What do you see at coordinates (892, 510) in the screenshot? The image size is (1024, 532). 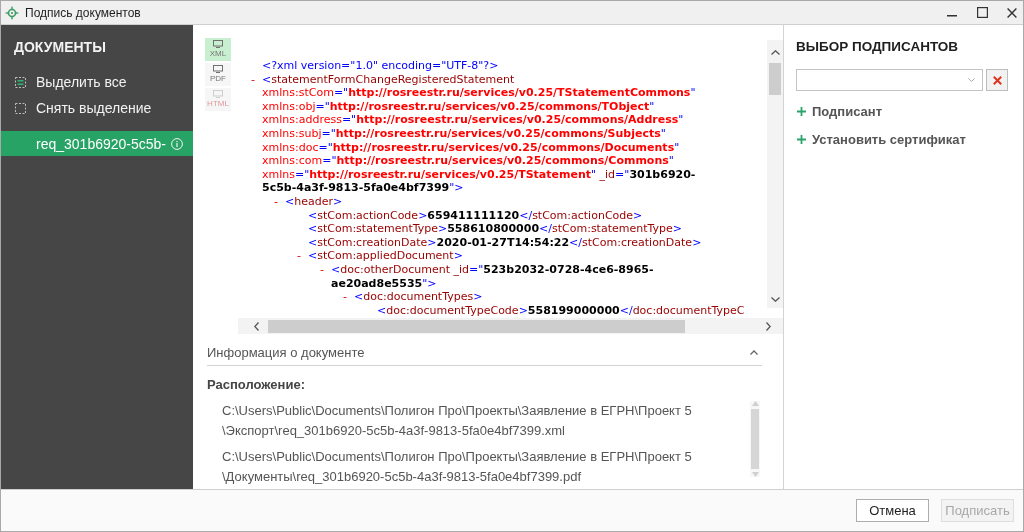 I see `cancel-button: Отмена` at bounding box center [892, 510].